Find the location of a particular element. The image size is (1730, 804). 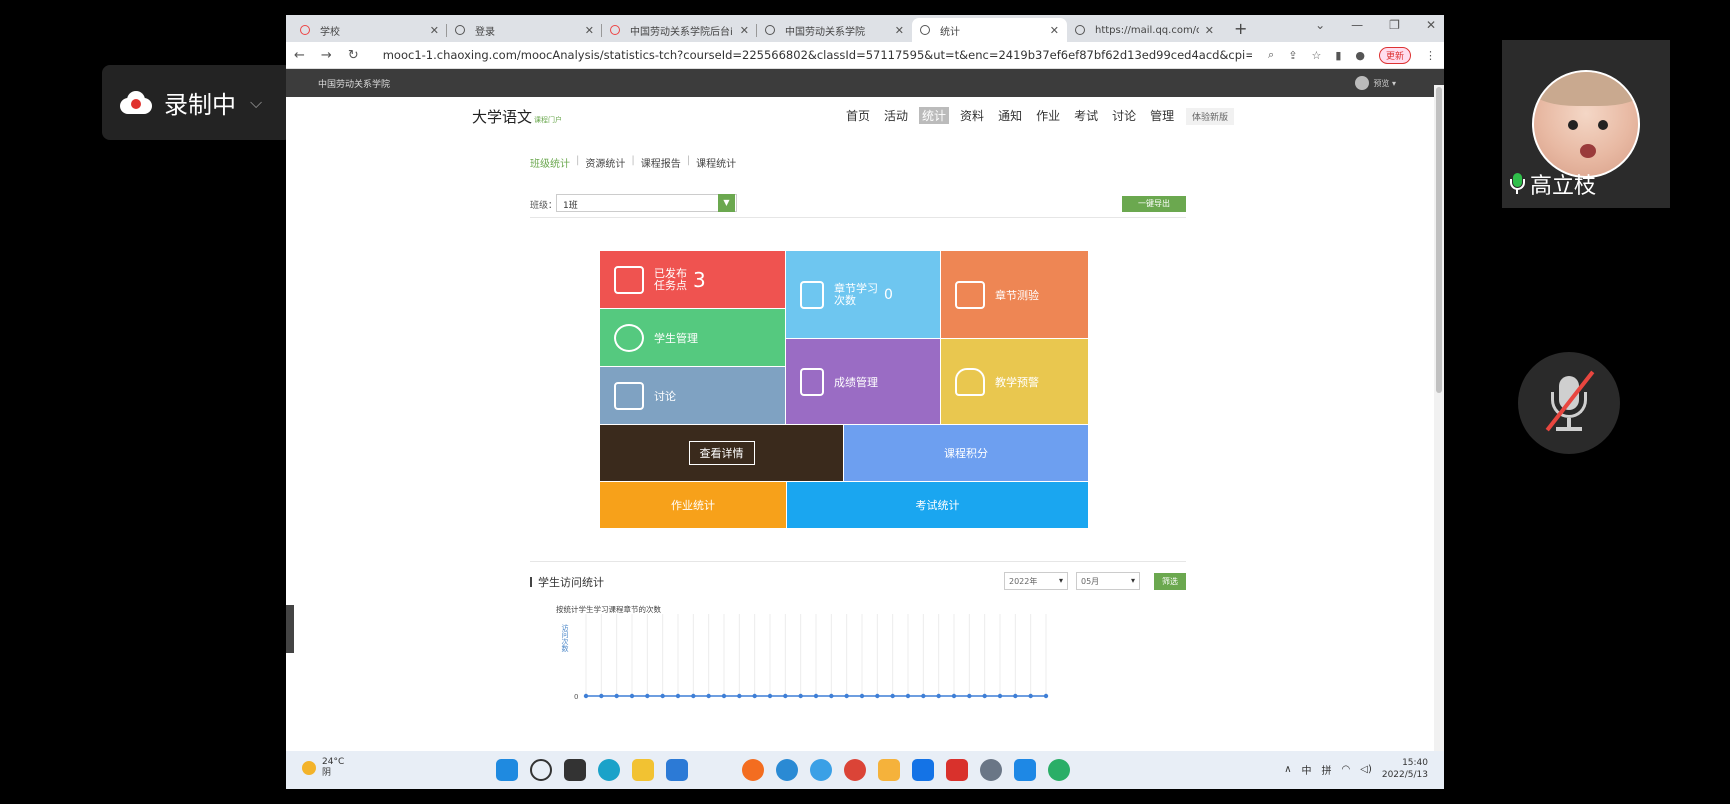

export-button: 一键导出 is located at coordinates (1154, 204).